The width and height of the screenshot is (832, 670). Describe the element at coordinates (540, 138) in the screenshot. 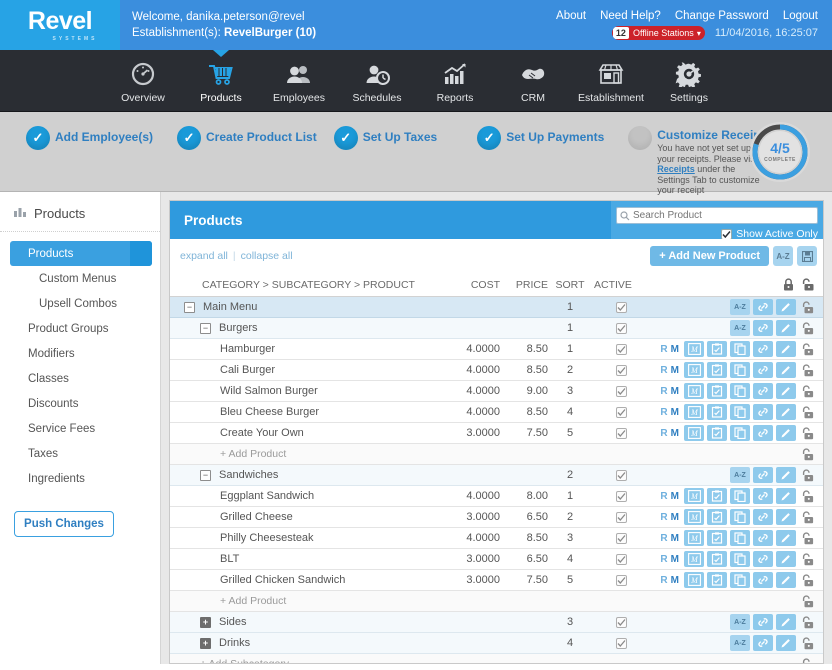

I see `wizard-step-set-up-payments: ✓ Set Up Payments` at that location.